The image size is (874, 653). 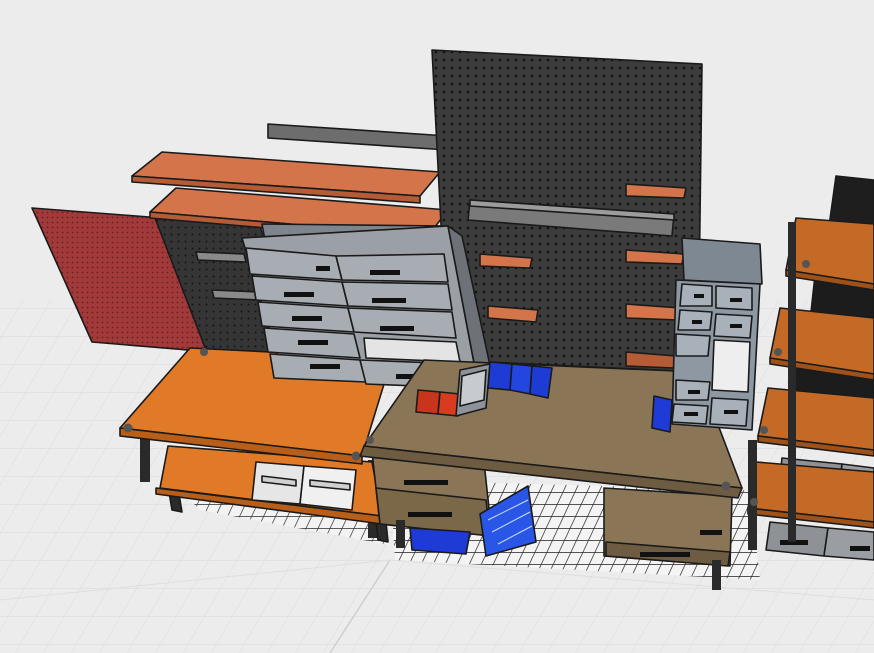 I want to click on steel-shelf-top, so click(x=358, y=137).